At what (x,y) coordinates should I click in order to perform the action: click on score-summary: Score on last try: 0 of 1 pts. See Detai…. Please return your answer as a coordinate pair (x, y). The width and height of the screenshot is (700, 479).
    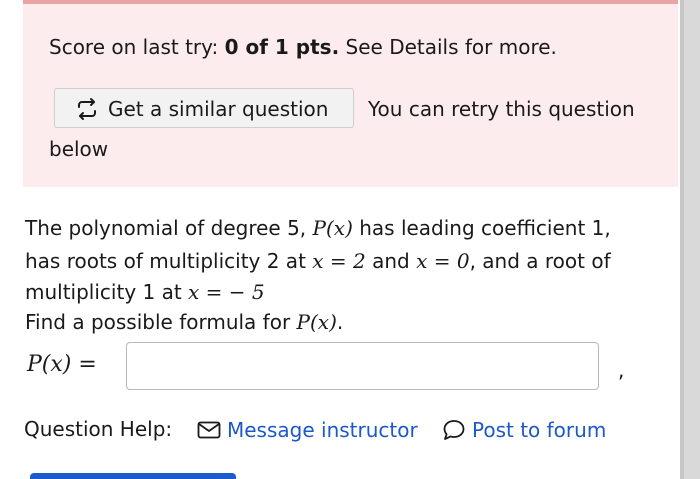
    Looking at the image, I should click on (303, 47).